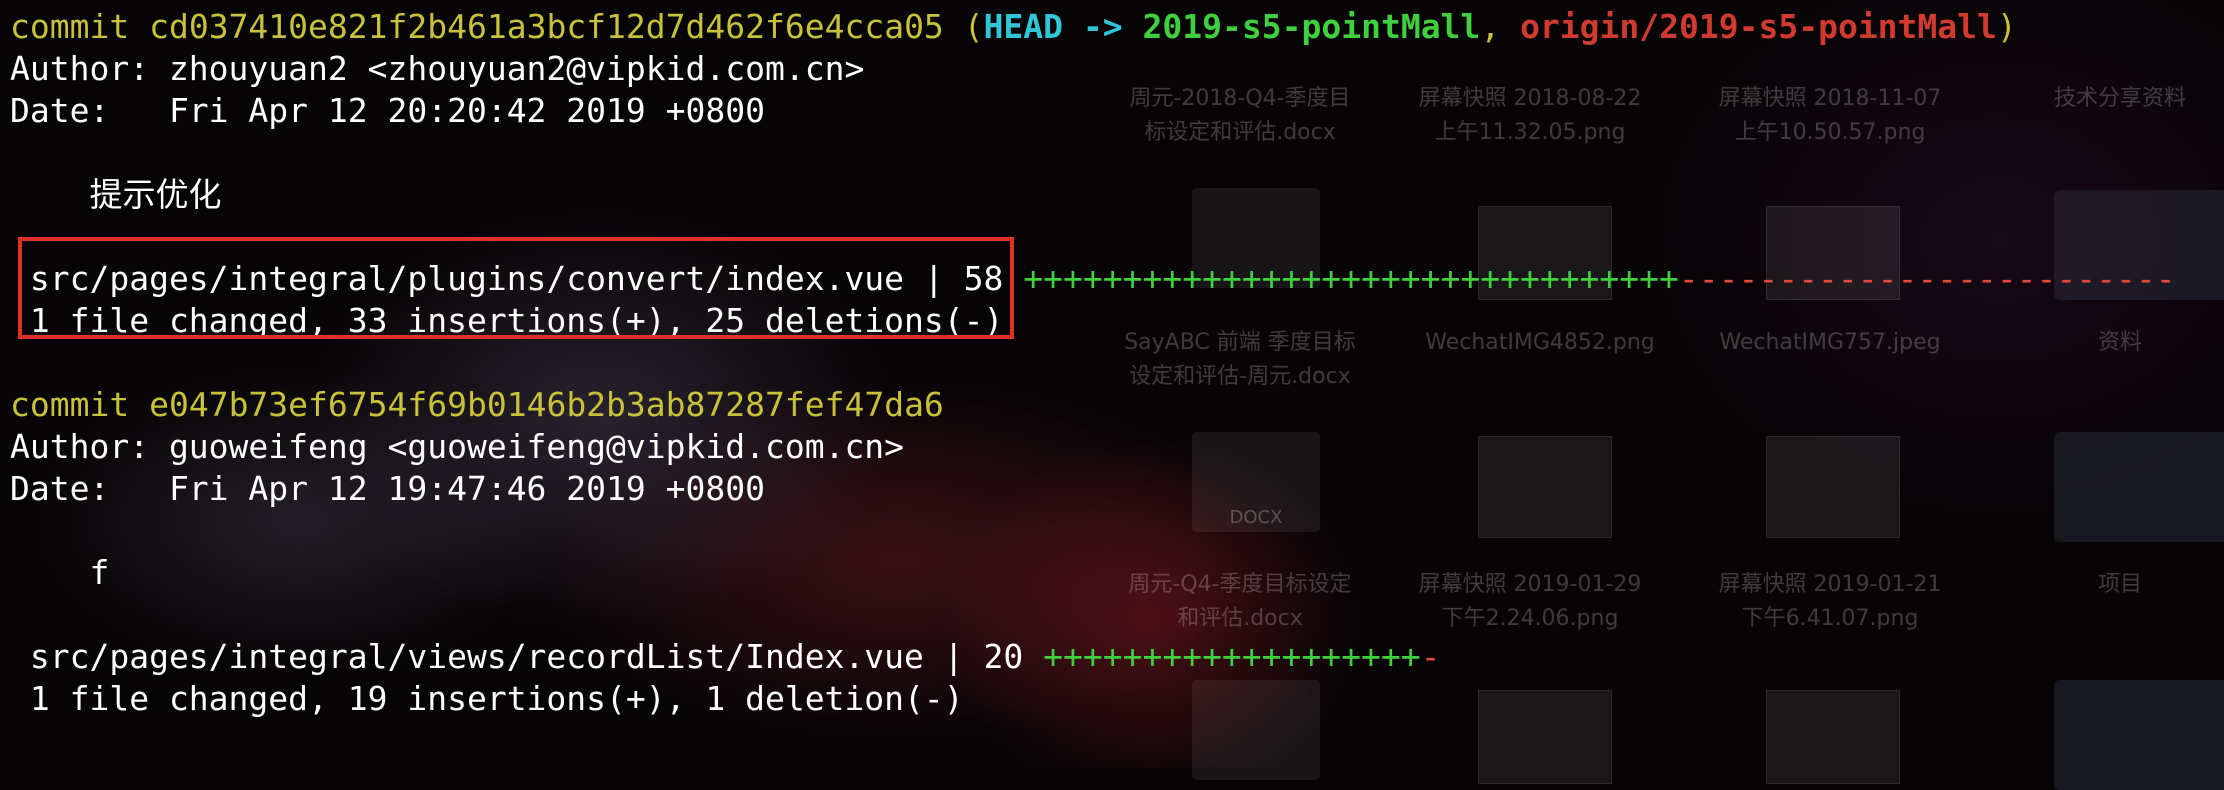  I want to click on highlight-box, so click(516, 288).